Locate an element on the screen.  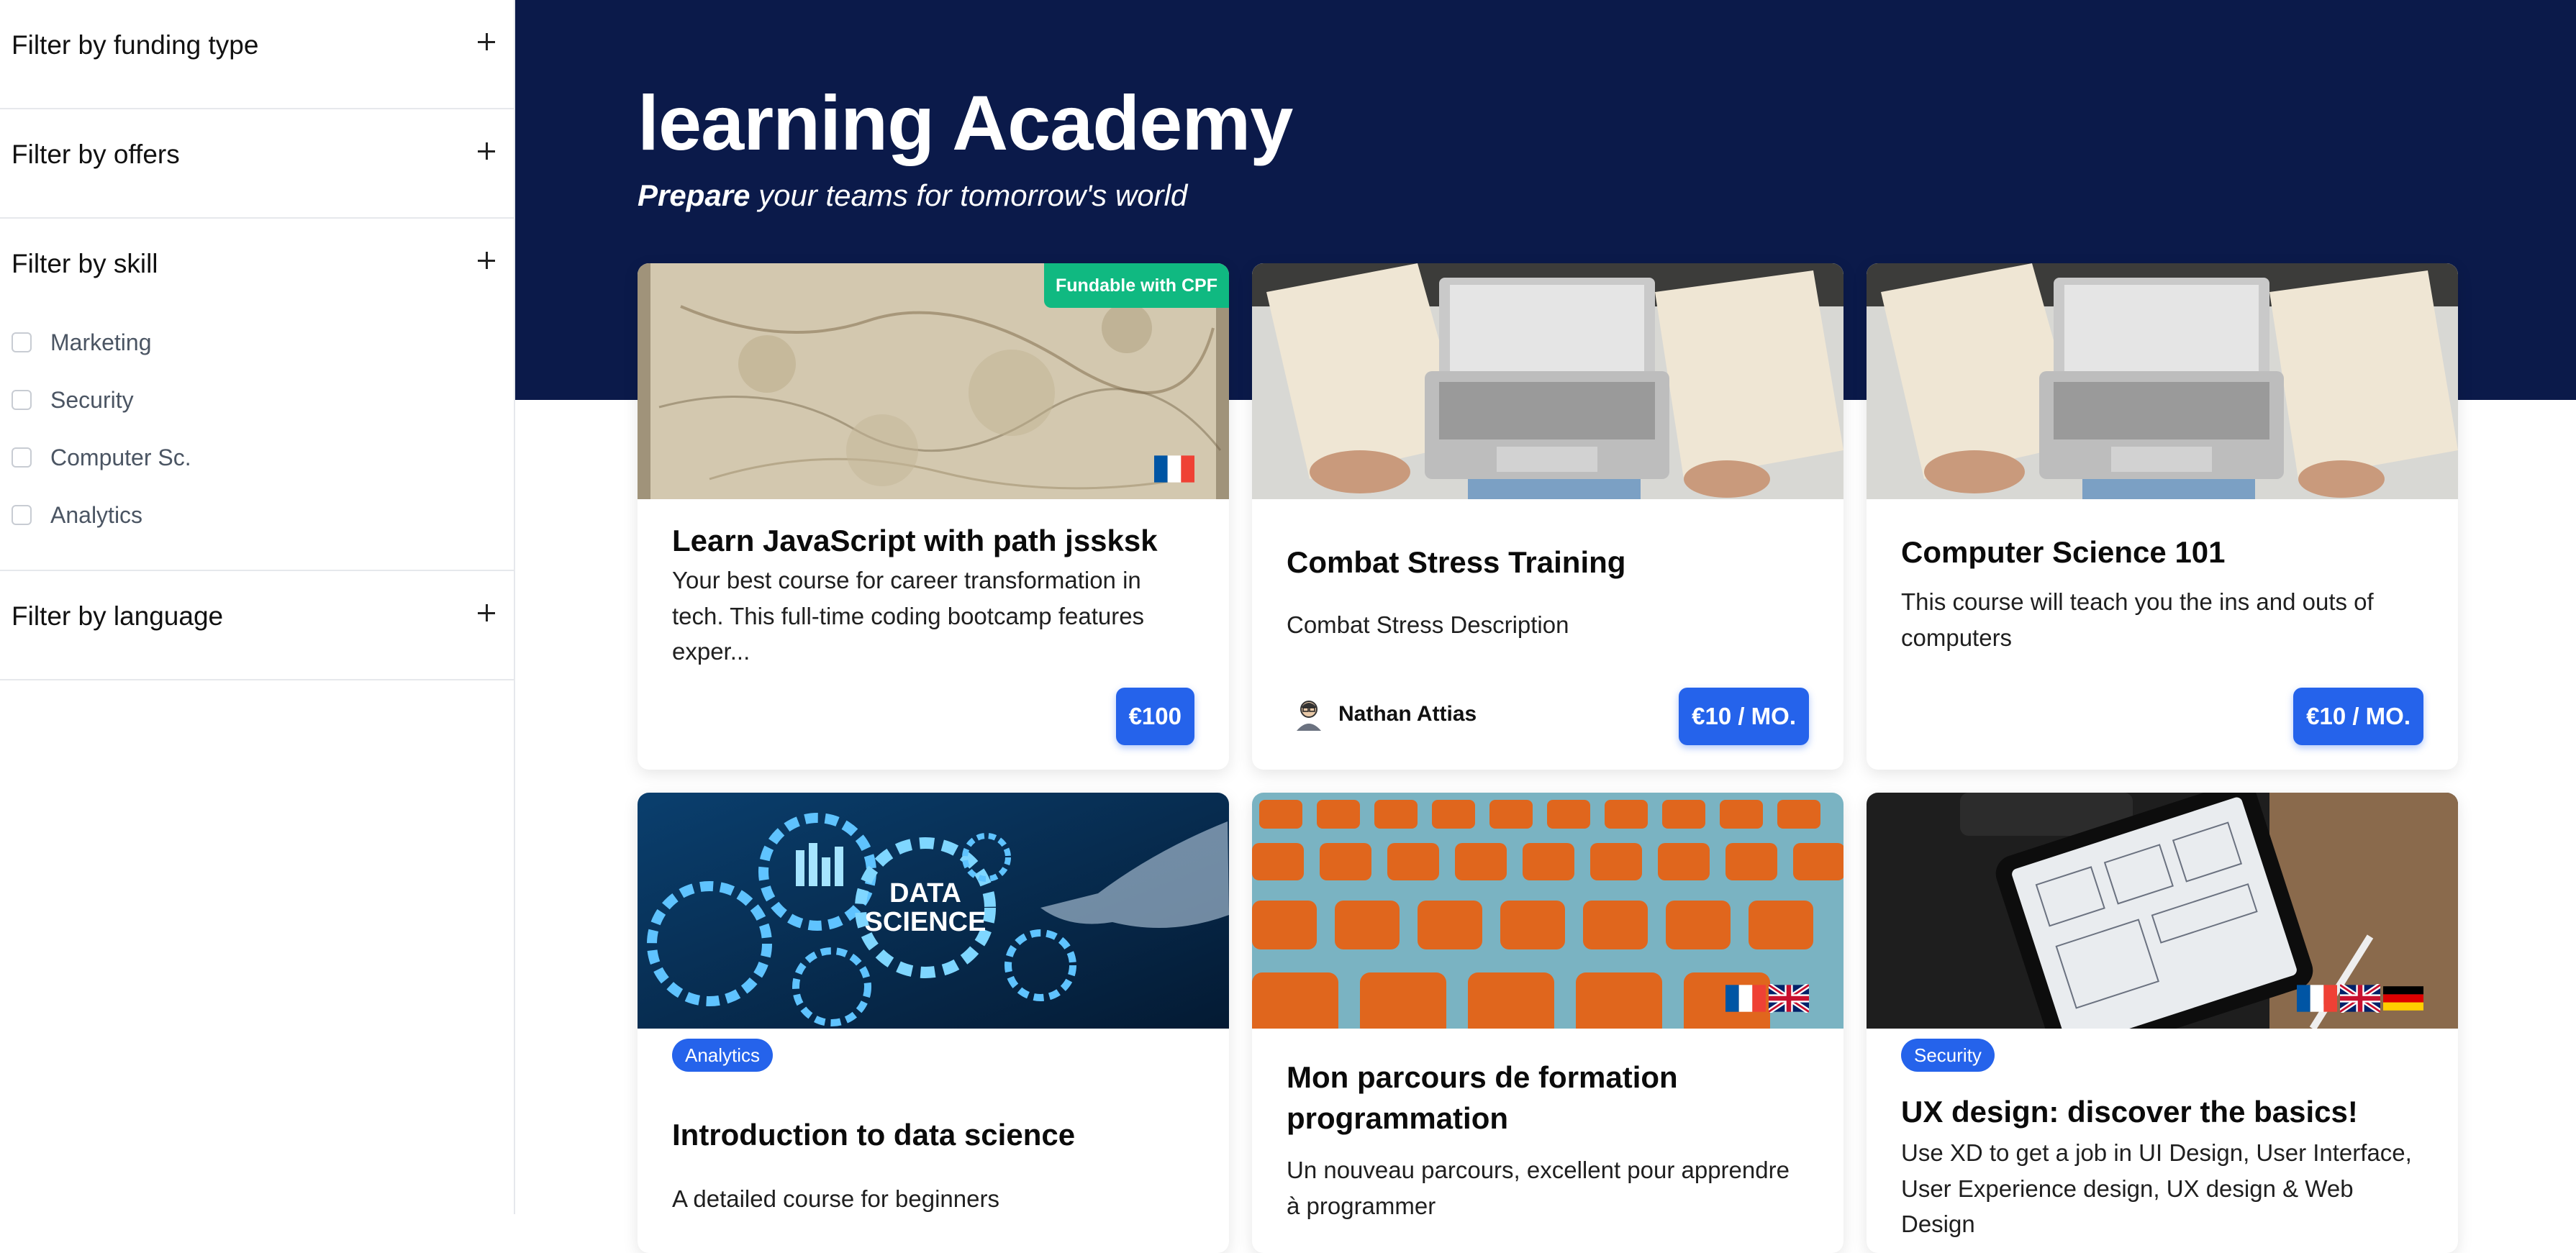
skill-option-security: Security is located at coordinates (73, 400).